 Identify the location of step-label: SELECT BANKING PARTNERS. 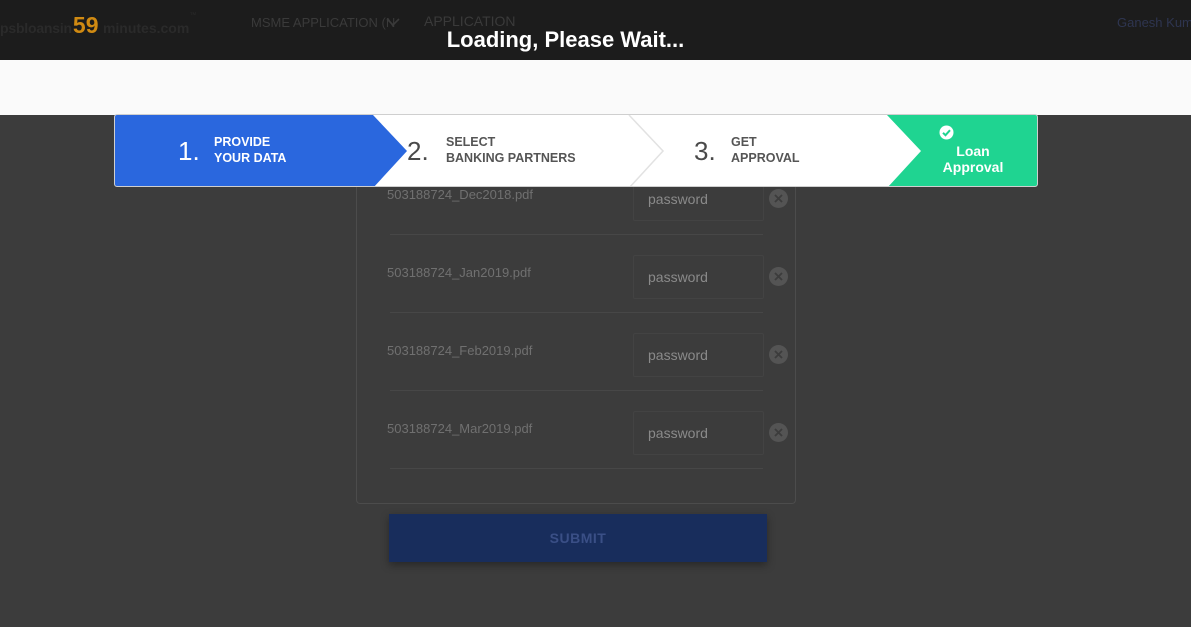
(511, 150).